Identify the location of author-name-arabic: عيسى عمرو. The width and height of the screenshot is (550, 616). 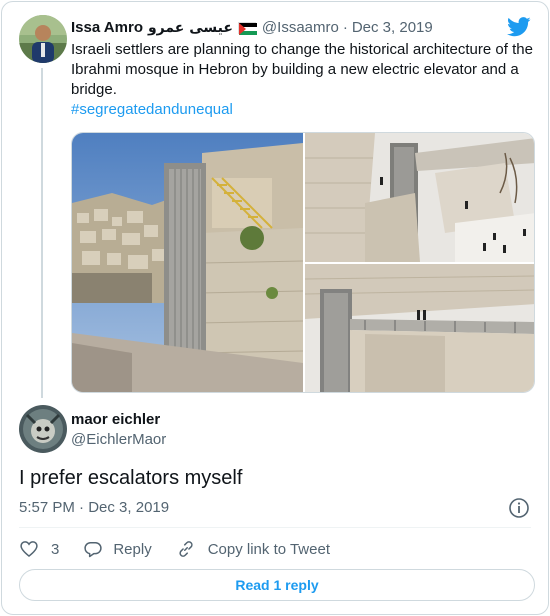
(190, 28).